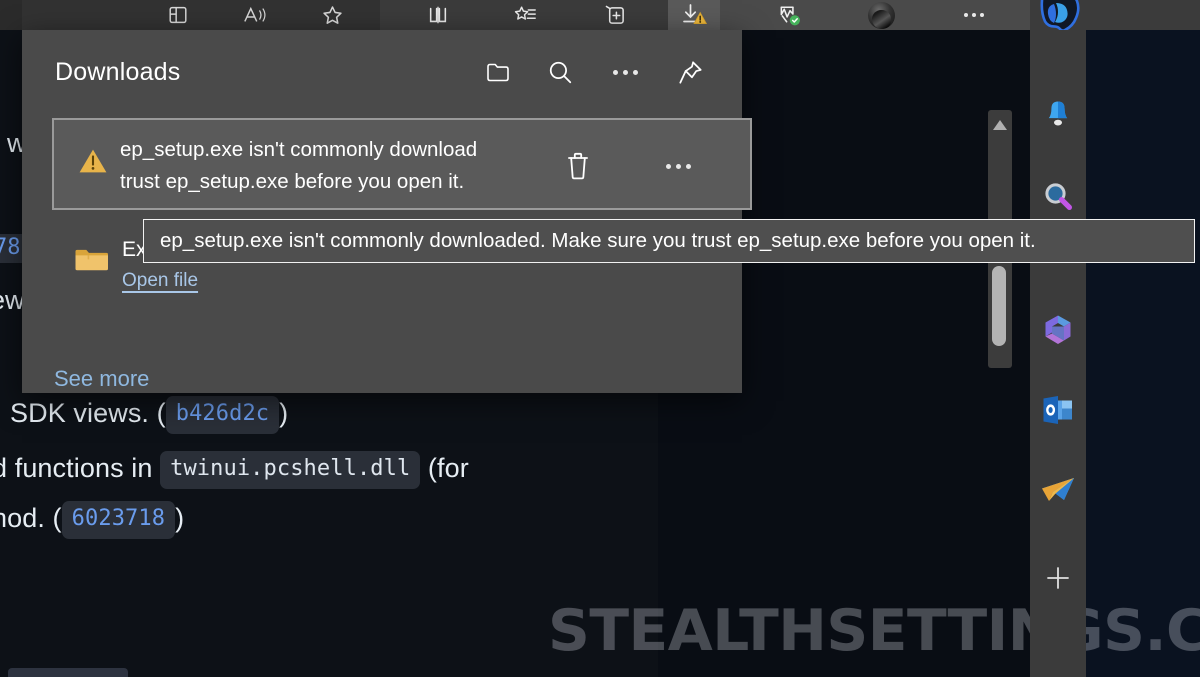  Describe the element at coordinates (614, 15) in the screenshot. I see `add-tab-icon` at that location.